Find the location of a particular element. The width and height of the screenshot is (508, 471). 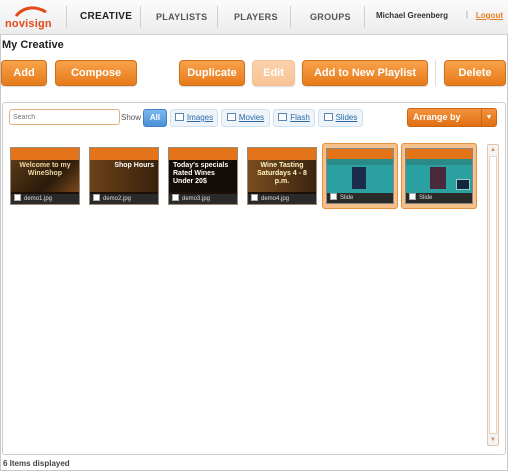

chevron-down-icon: ▼ is located at coordinates (488, 117).